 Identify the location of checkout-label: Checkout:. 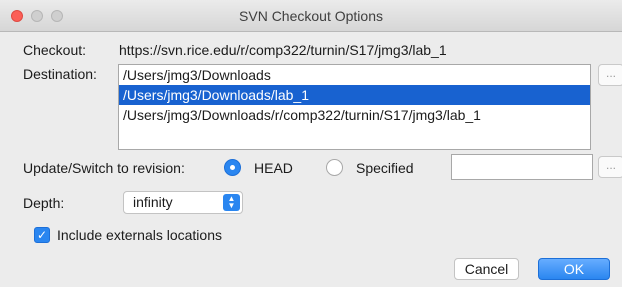
(55, 50).